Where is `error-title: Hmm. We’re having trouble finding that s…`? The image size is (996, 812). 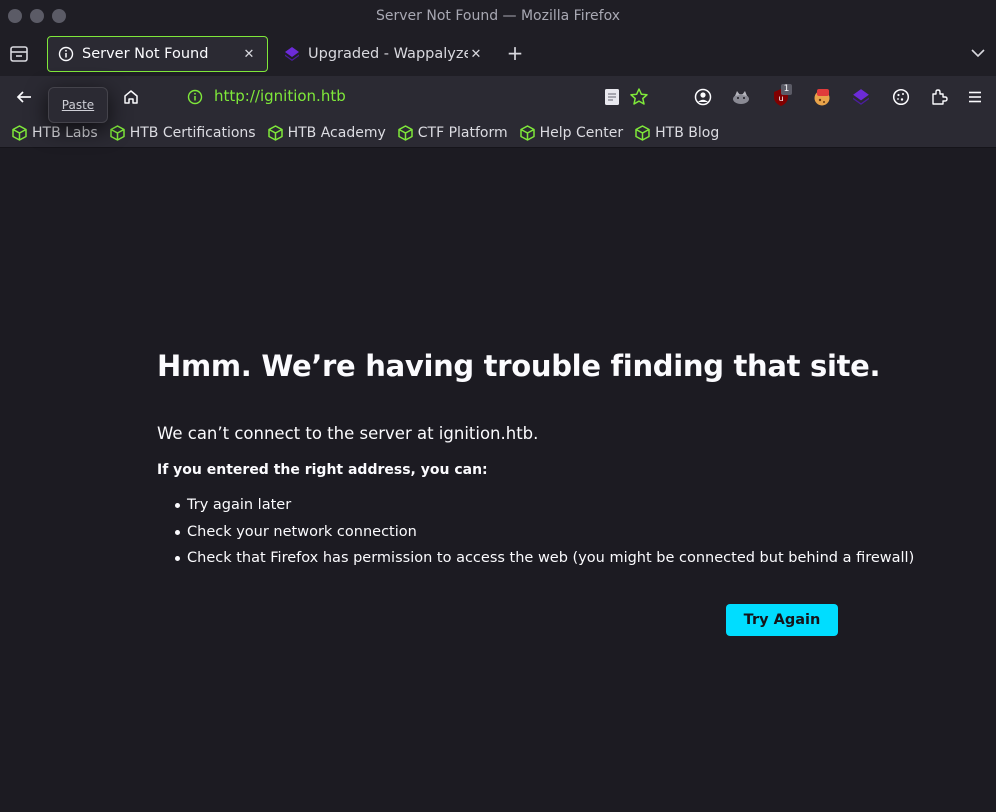 error-title: Hmm. We’re having trouble finding that s… is located at coordinates (519, 366).